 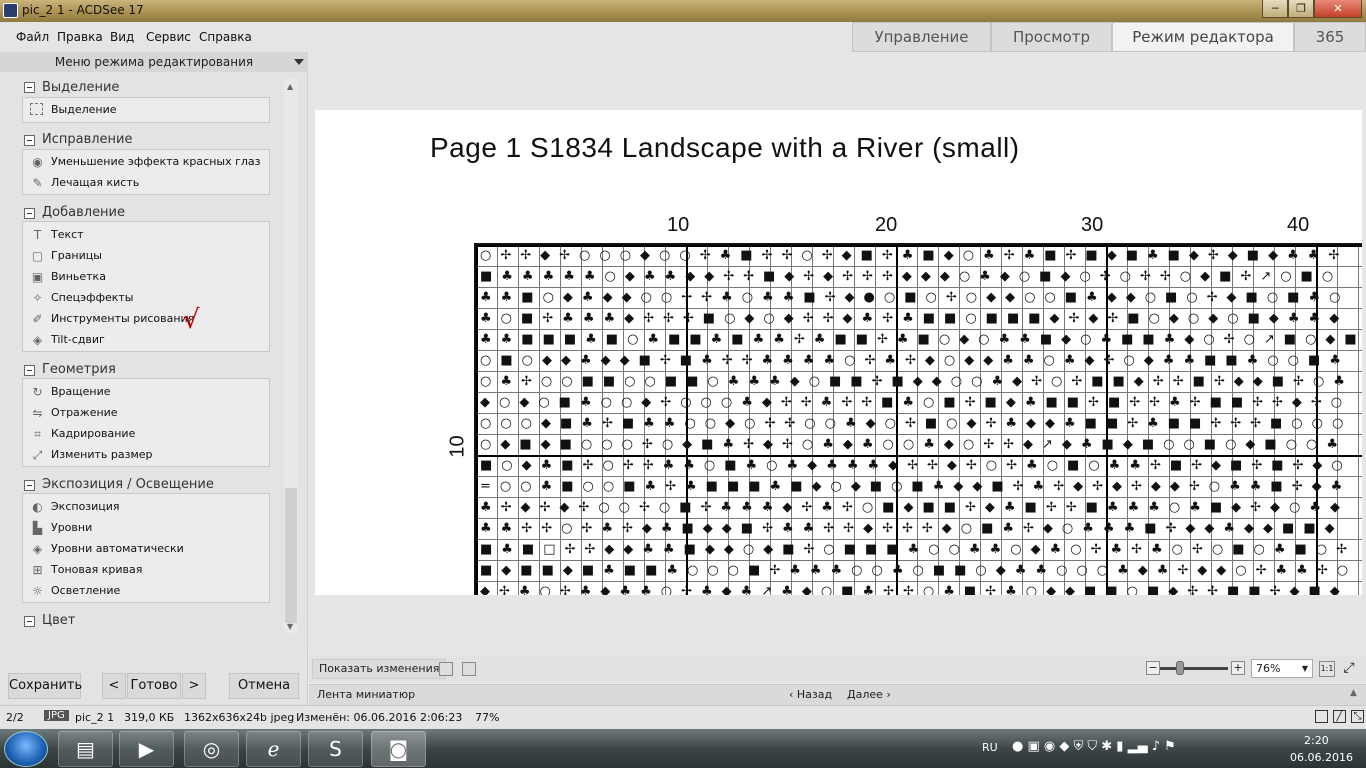 I want to click on actual-size-button: 1:1, so click(x=1327, y=669).